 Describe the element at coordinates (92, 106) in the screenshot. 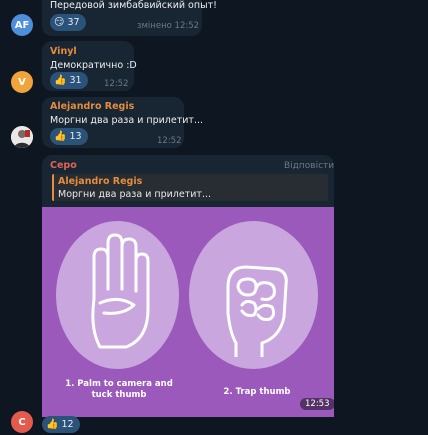

I see `sender-name: Alejandro Regis` at that location.